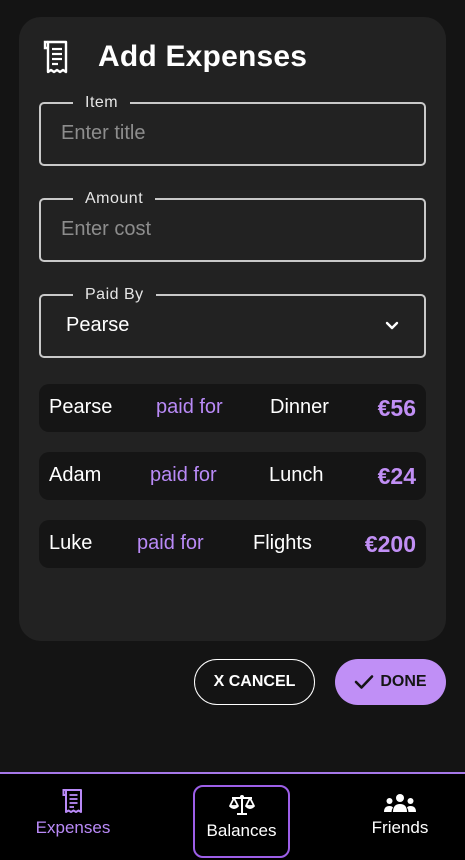 The height and width of the screenshot is (860, 465). What do you see at coordinates (396, 476) in the screenshot?
I see `expense-amount: €24` at bounding box center [396, 476].